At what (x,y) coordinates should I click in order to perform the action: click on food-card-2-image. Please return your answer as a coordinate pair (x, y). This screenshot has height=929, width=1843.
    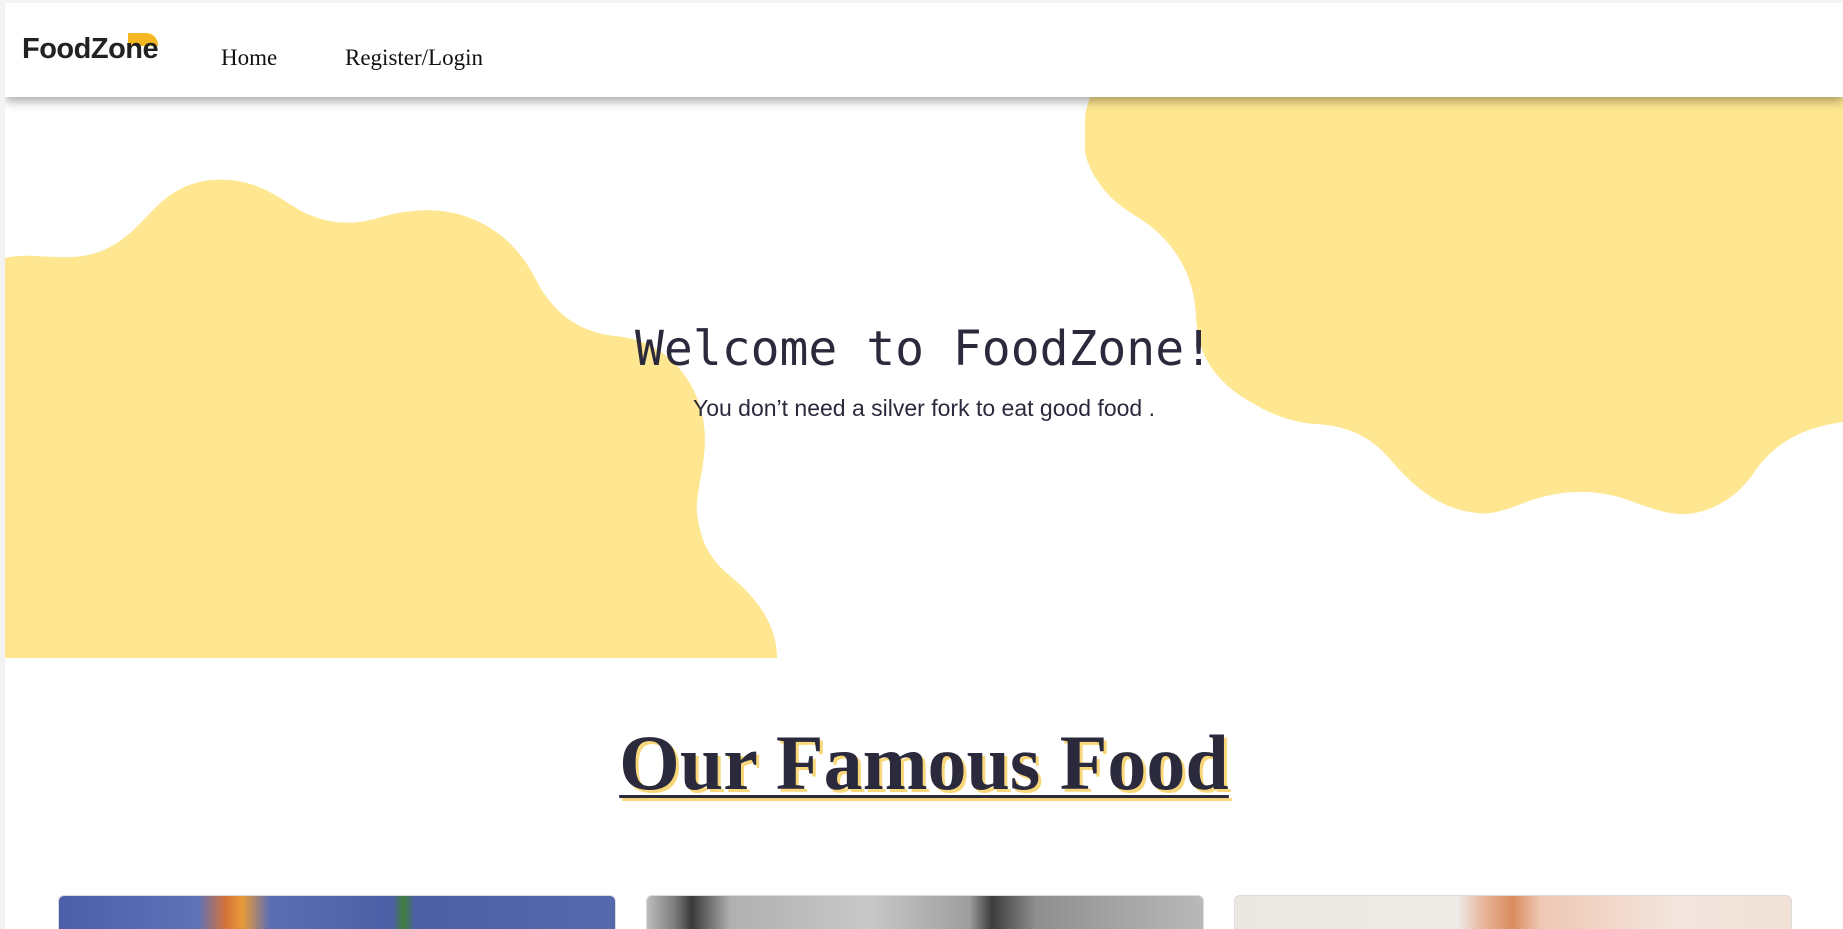
    Looking at the image, I should click on (925, 912).